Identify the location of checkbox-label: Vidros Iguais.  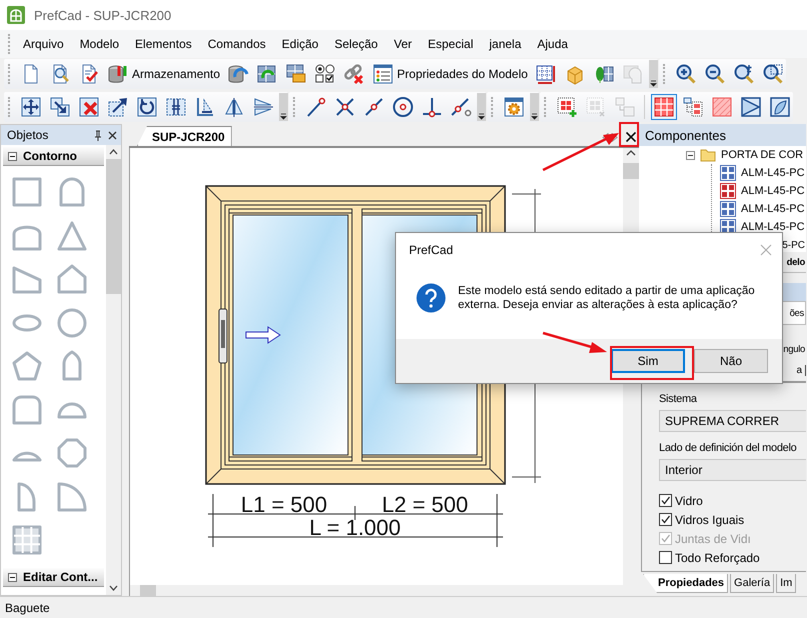
(709, 519).